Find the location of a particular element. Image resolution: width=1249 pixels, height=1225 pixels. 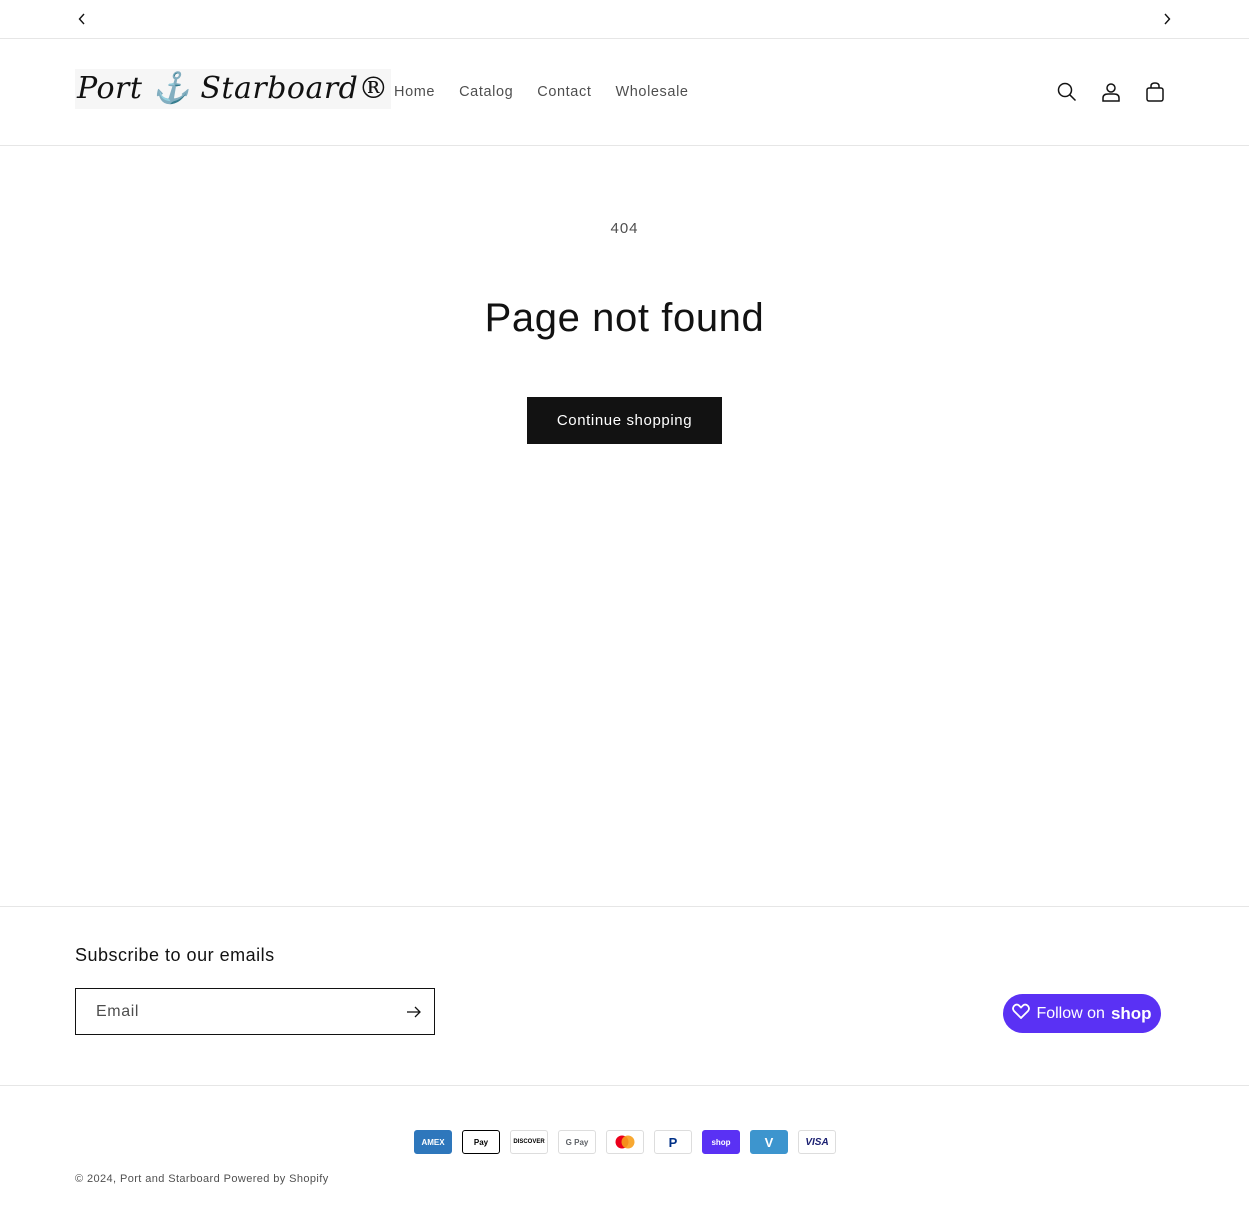

shop-brand-label: shop is located at coordinates (1131, 1013).